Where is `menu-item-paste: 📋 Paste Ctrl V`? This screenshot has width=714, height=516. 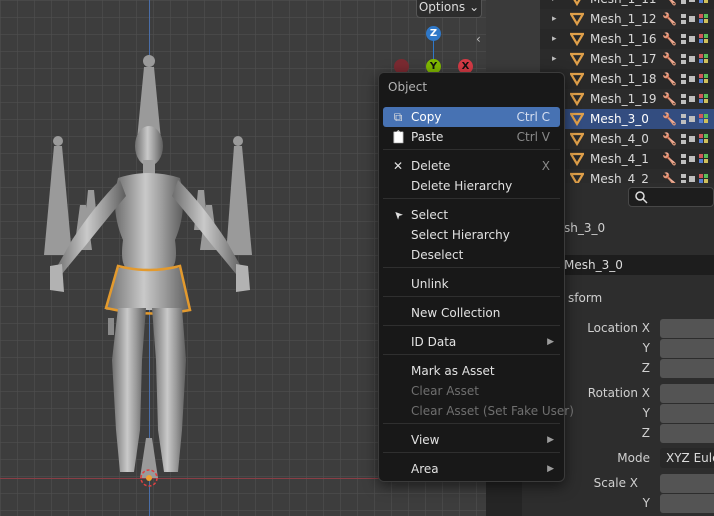
menu-item-paste: 📋 Paste Ctrl V is located at coordinates (471, 137).